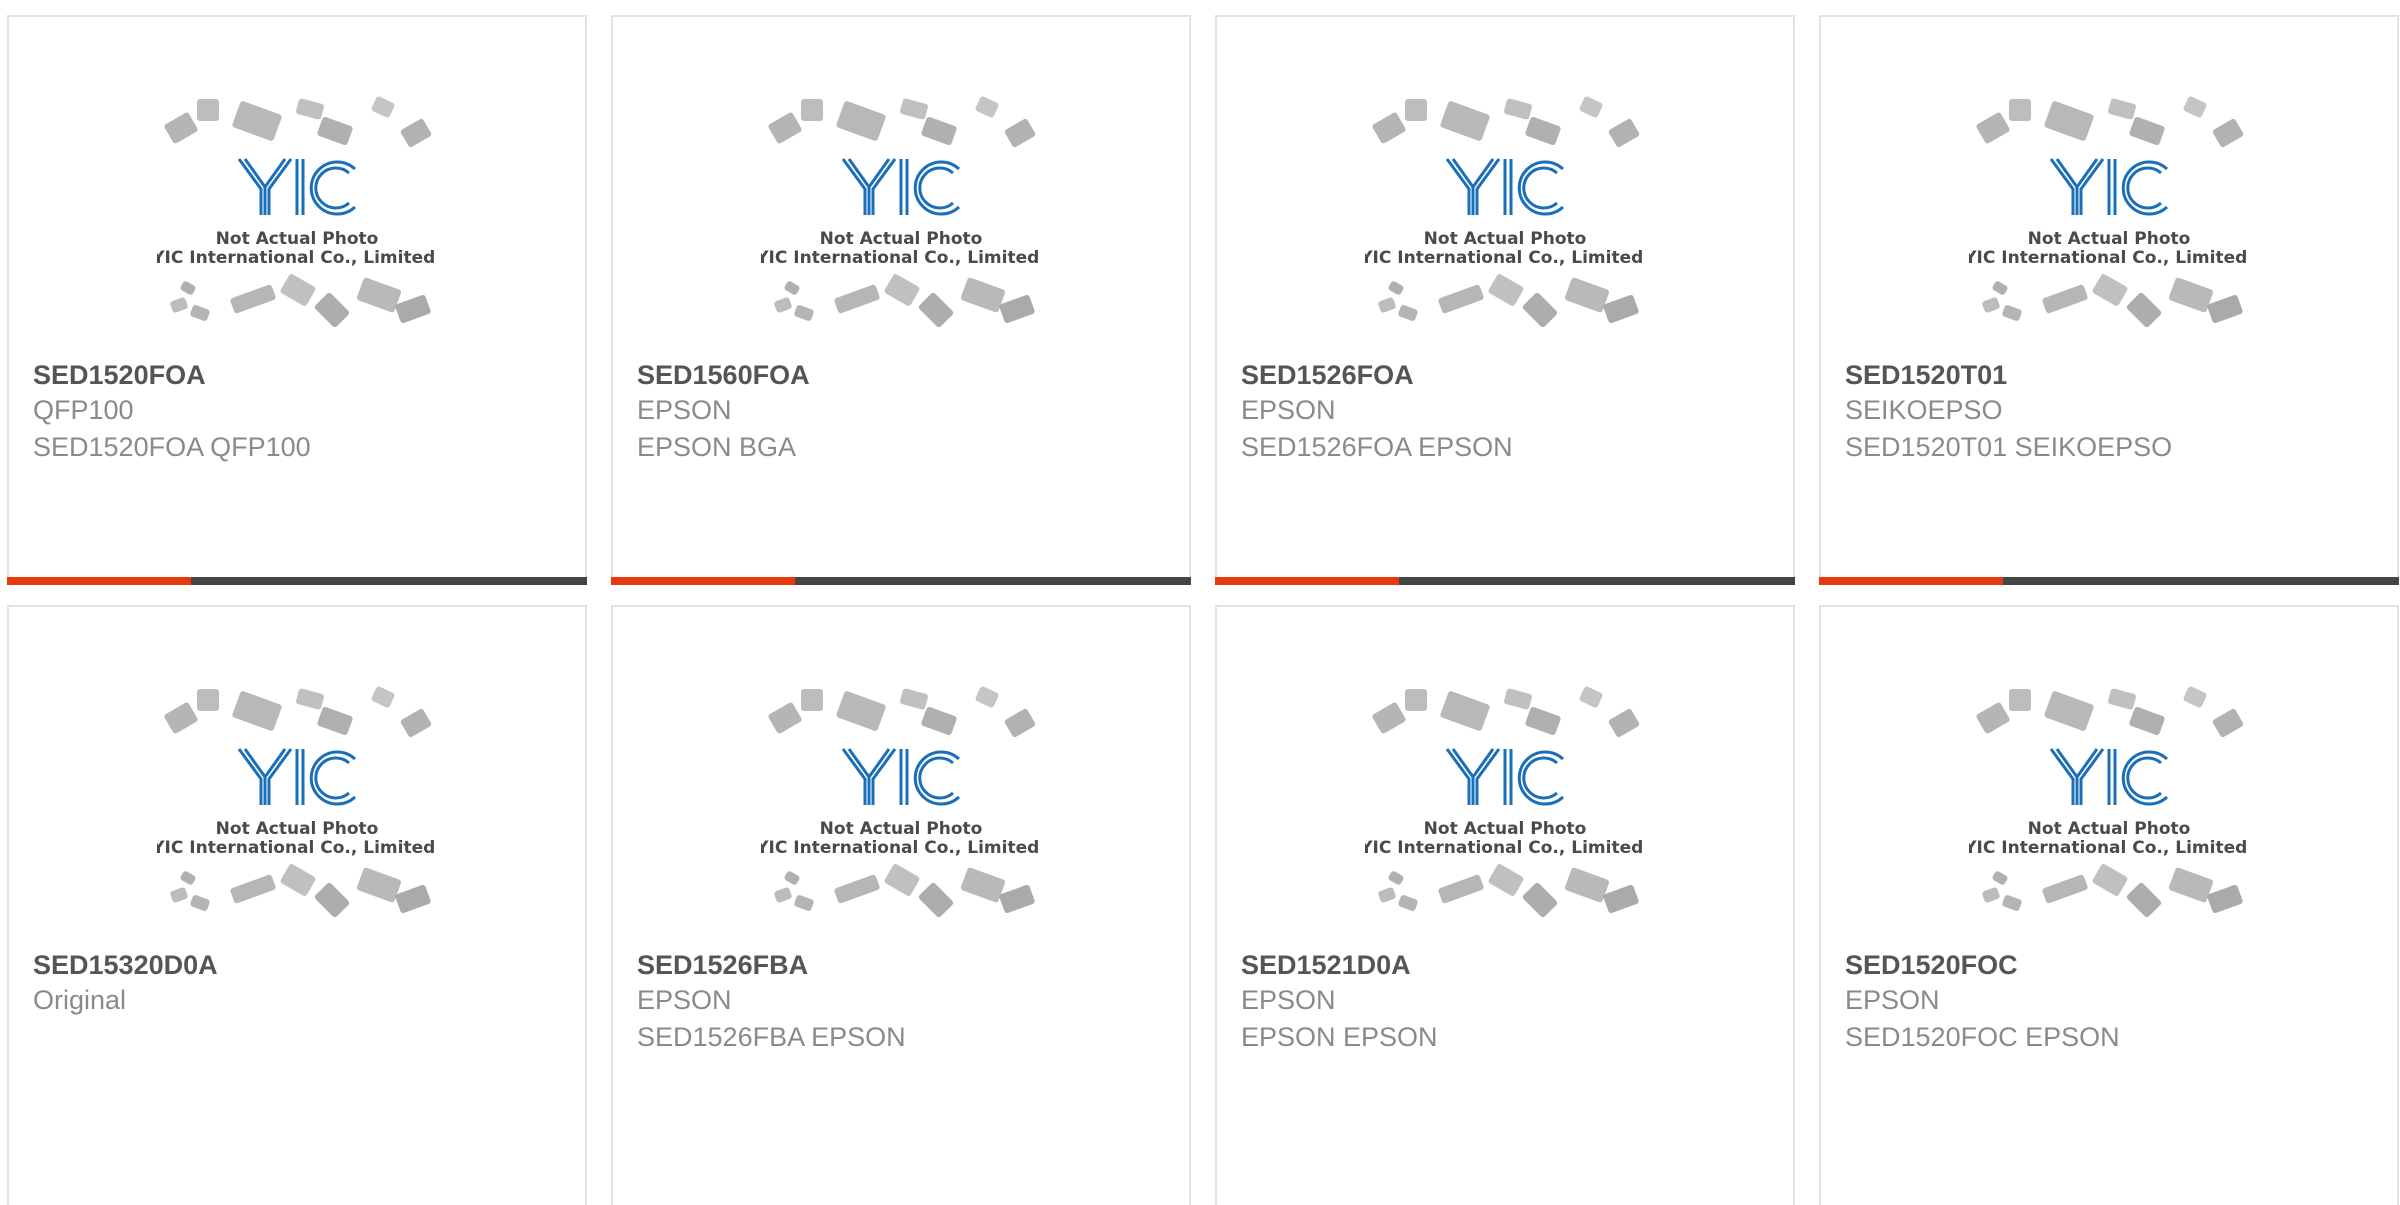 The image size is (2400, 1205). I want to click on product-description: SED1520FOC EPSON, so click(1982, 1037).